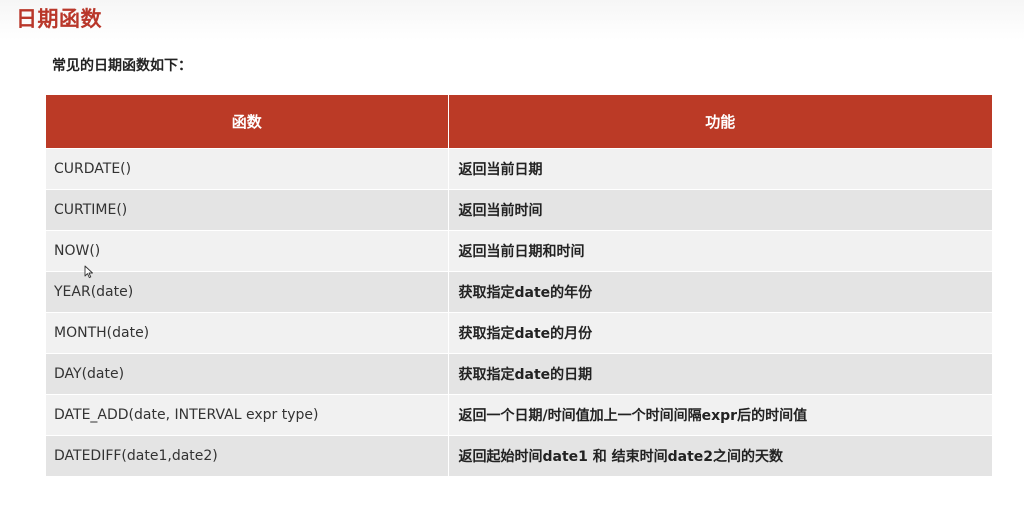  What do you see at coordinates (719, 169) in the screenshot?
I see `function-description: 返回当前日期` at bounding box center [719, 169].